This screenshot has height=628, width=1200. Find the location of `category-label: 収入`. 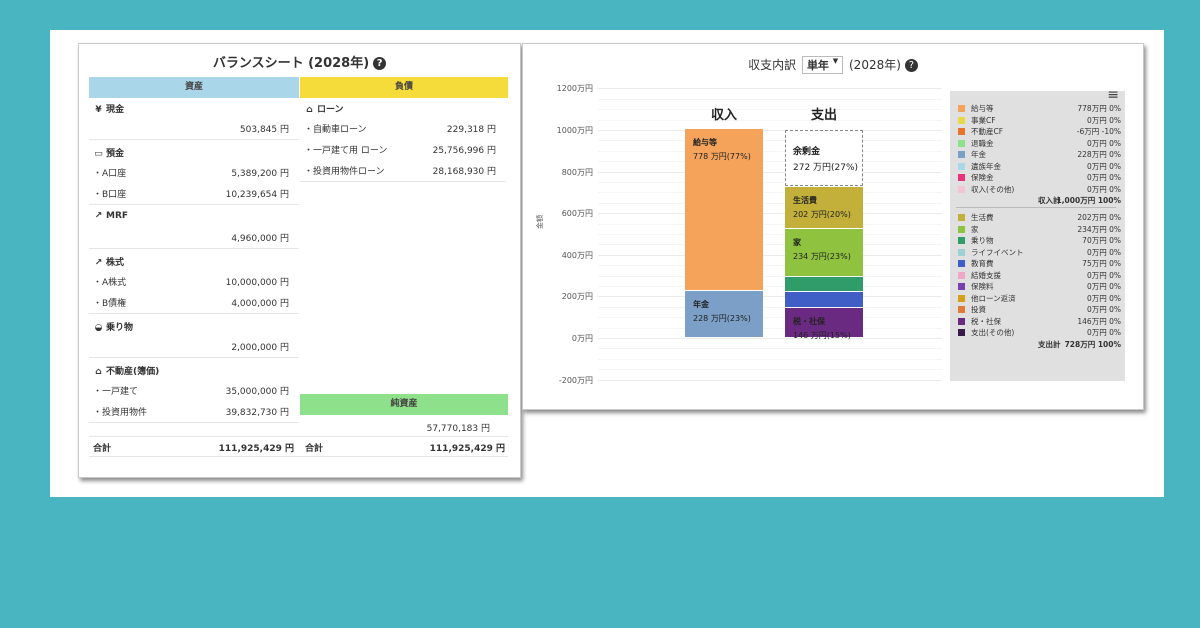

category-label: 収入 is located at coordinates (723, 115).